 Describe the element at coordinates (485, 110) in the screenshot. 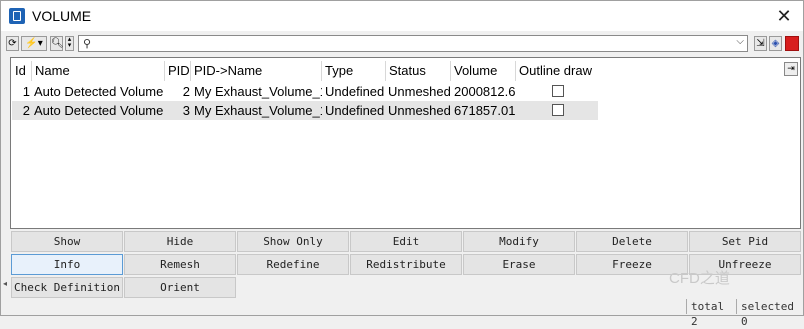

I see `cell-volume: 671857.01` at that location.